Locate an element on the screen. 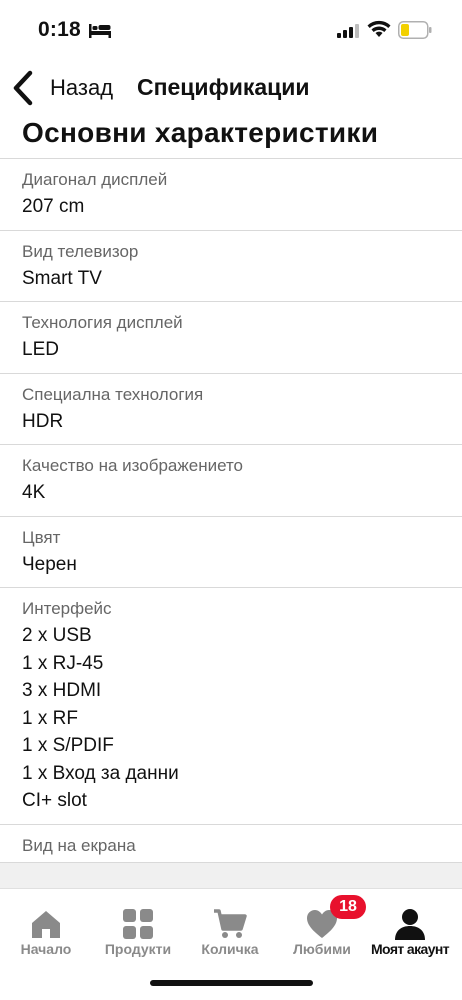 This screenshot has height=1000, width=462. spec-row: Технология дисплей LED is located at coordinates (231, 337).